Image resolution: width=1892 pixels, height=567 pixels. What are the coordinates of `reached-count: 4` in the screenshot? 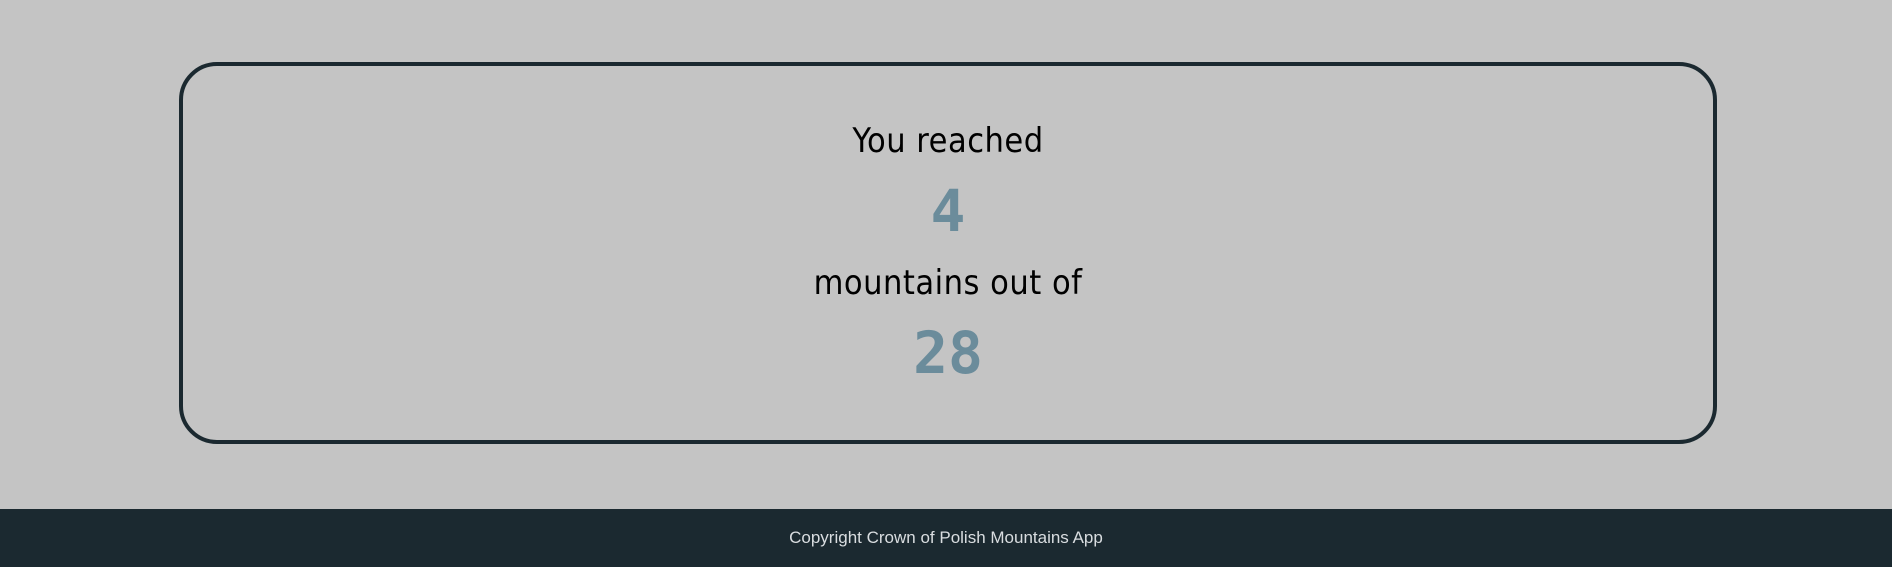 It's located at (948, 211).